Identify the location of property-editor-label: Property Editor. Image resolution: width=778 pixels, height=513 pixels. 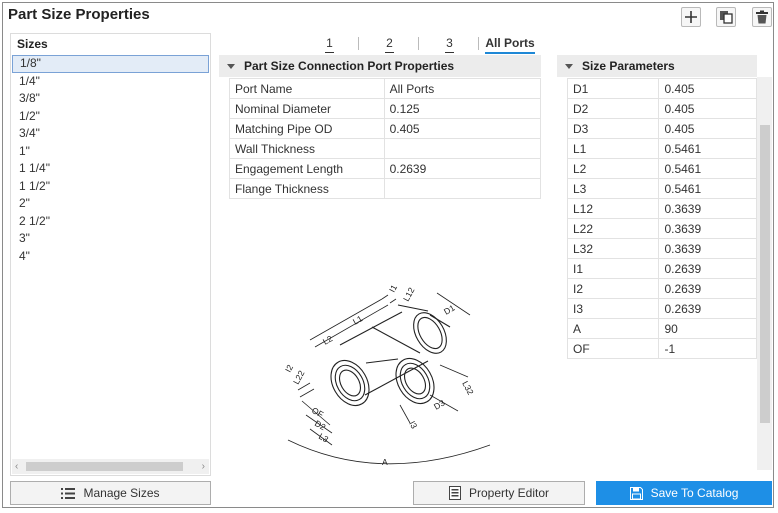
(509, 493).